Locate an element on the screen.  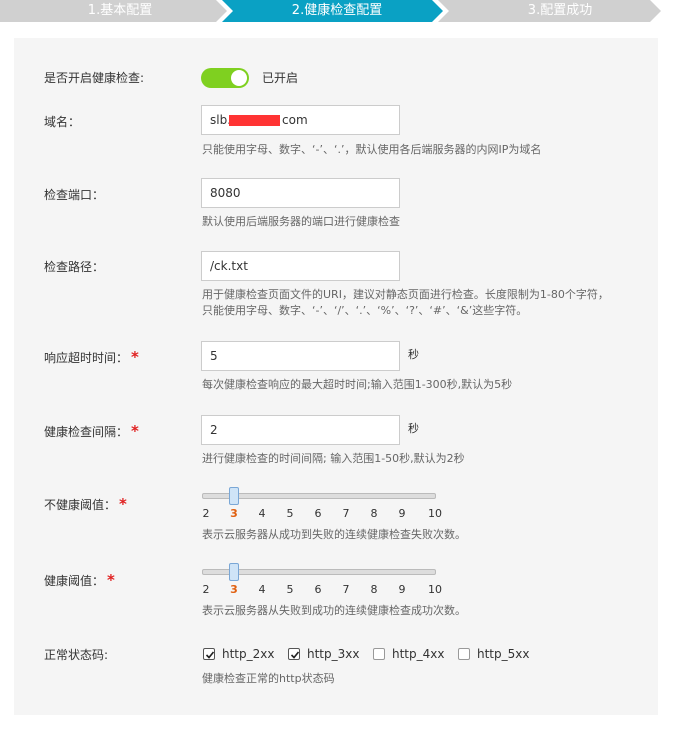
interval-input: 2 is located at coordinates (300, 430).